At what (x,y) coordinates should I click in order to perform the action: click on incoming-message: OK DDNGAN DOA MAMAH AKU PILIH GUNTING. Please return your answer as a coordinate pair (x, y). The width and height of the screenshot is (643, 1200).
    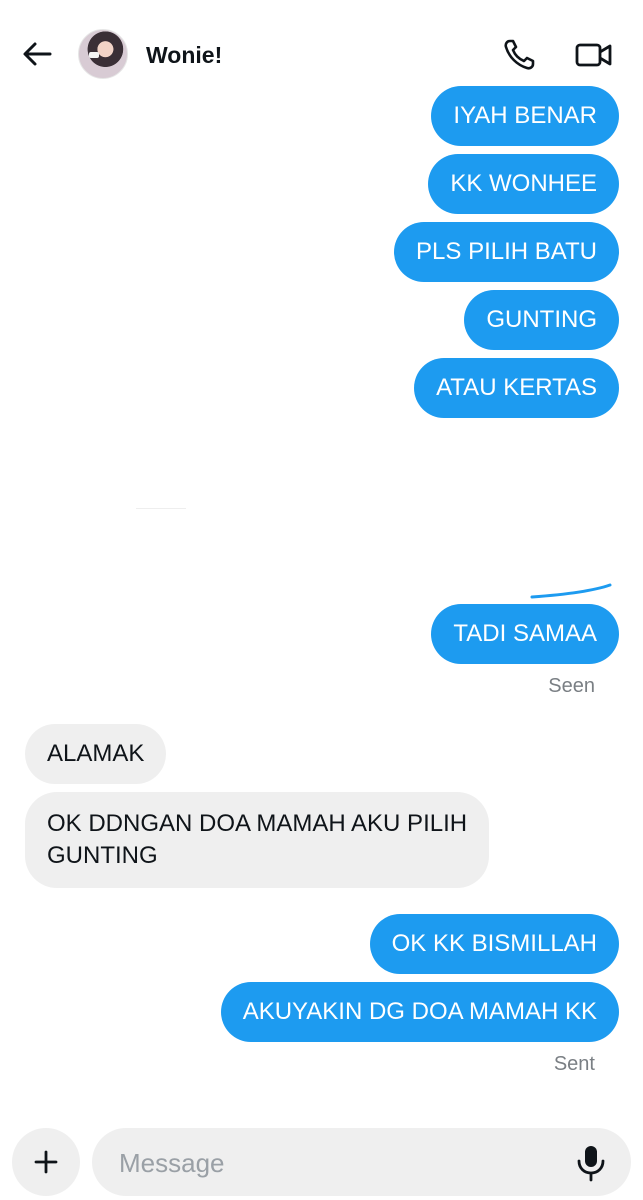
    Looking at the image, I should click on (257, 840).